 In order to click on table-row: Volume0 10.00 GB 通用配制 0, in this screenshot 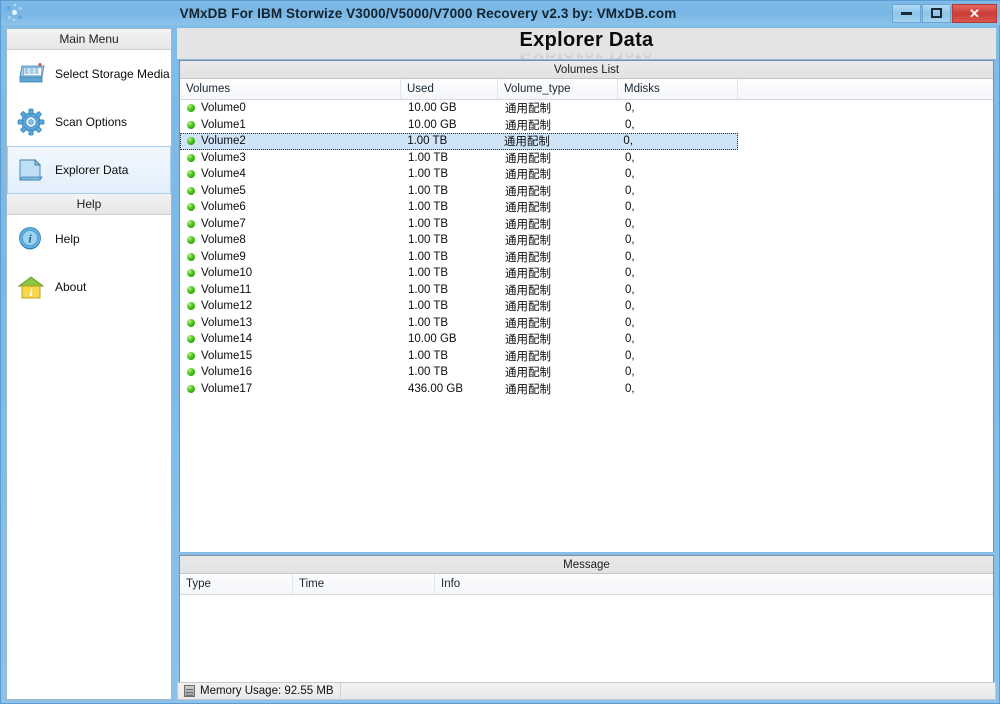, I will do `click(586, 108)`.